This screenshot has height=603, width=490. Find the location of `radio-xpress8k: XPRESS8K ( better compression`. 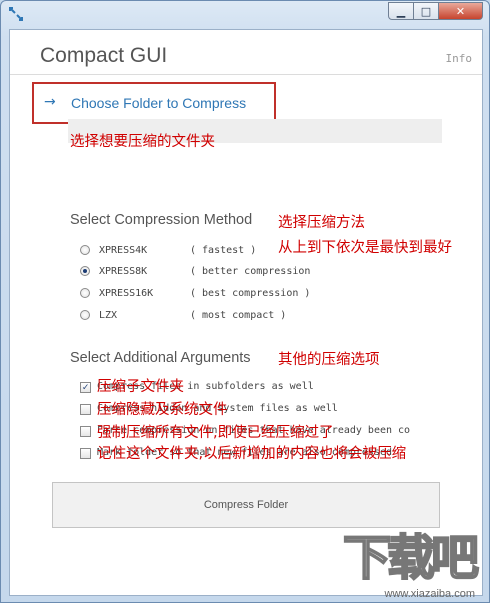

radio-xpress8k: XPRESS8K ( better compression is located at coordinates (195, 271).